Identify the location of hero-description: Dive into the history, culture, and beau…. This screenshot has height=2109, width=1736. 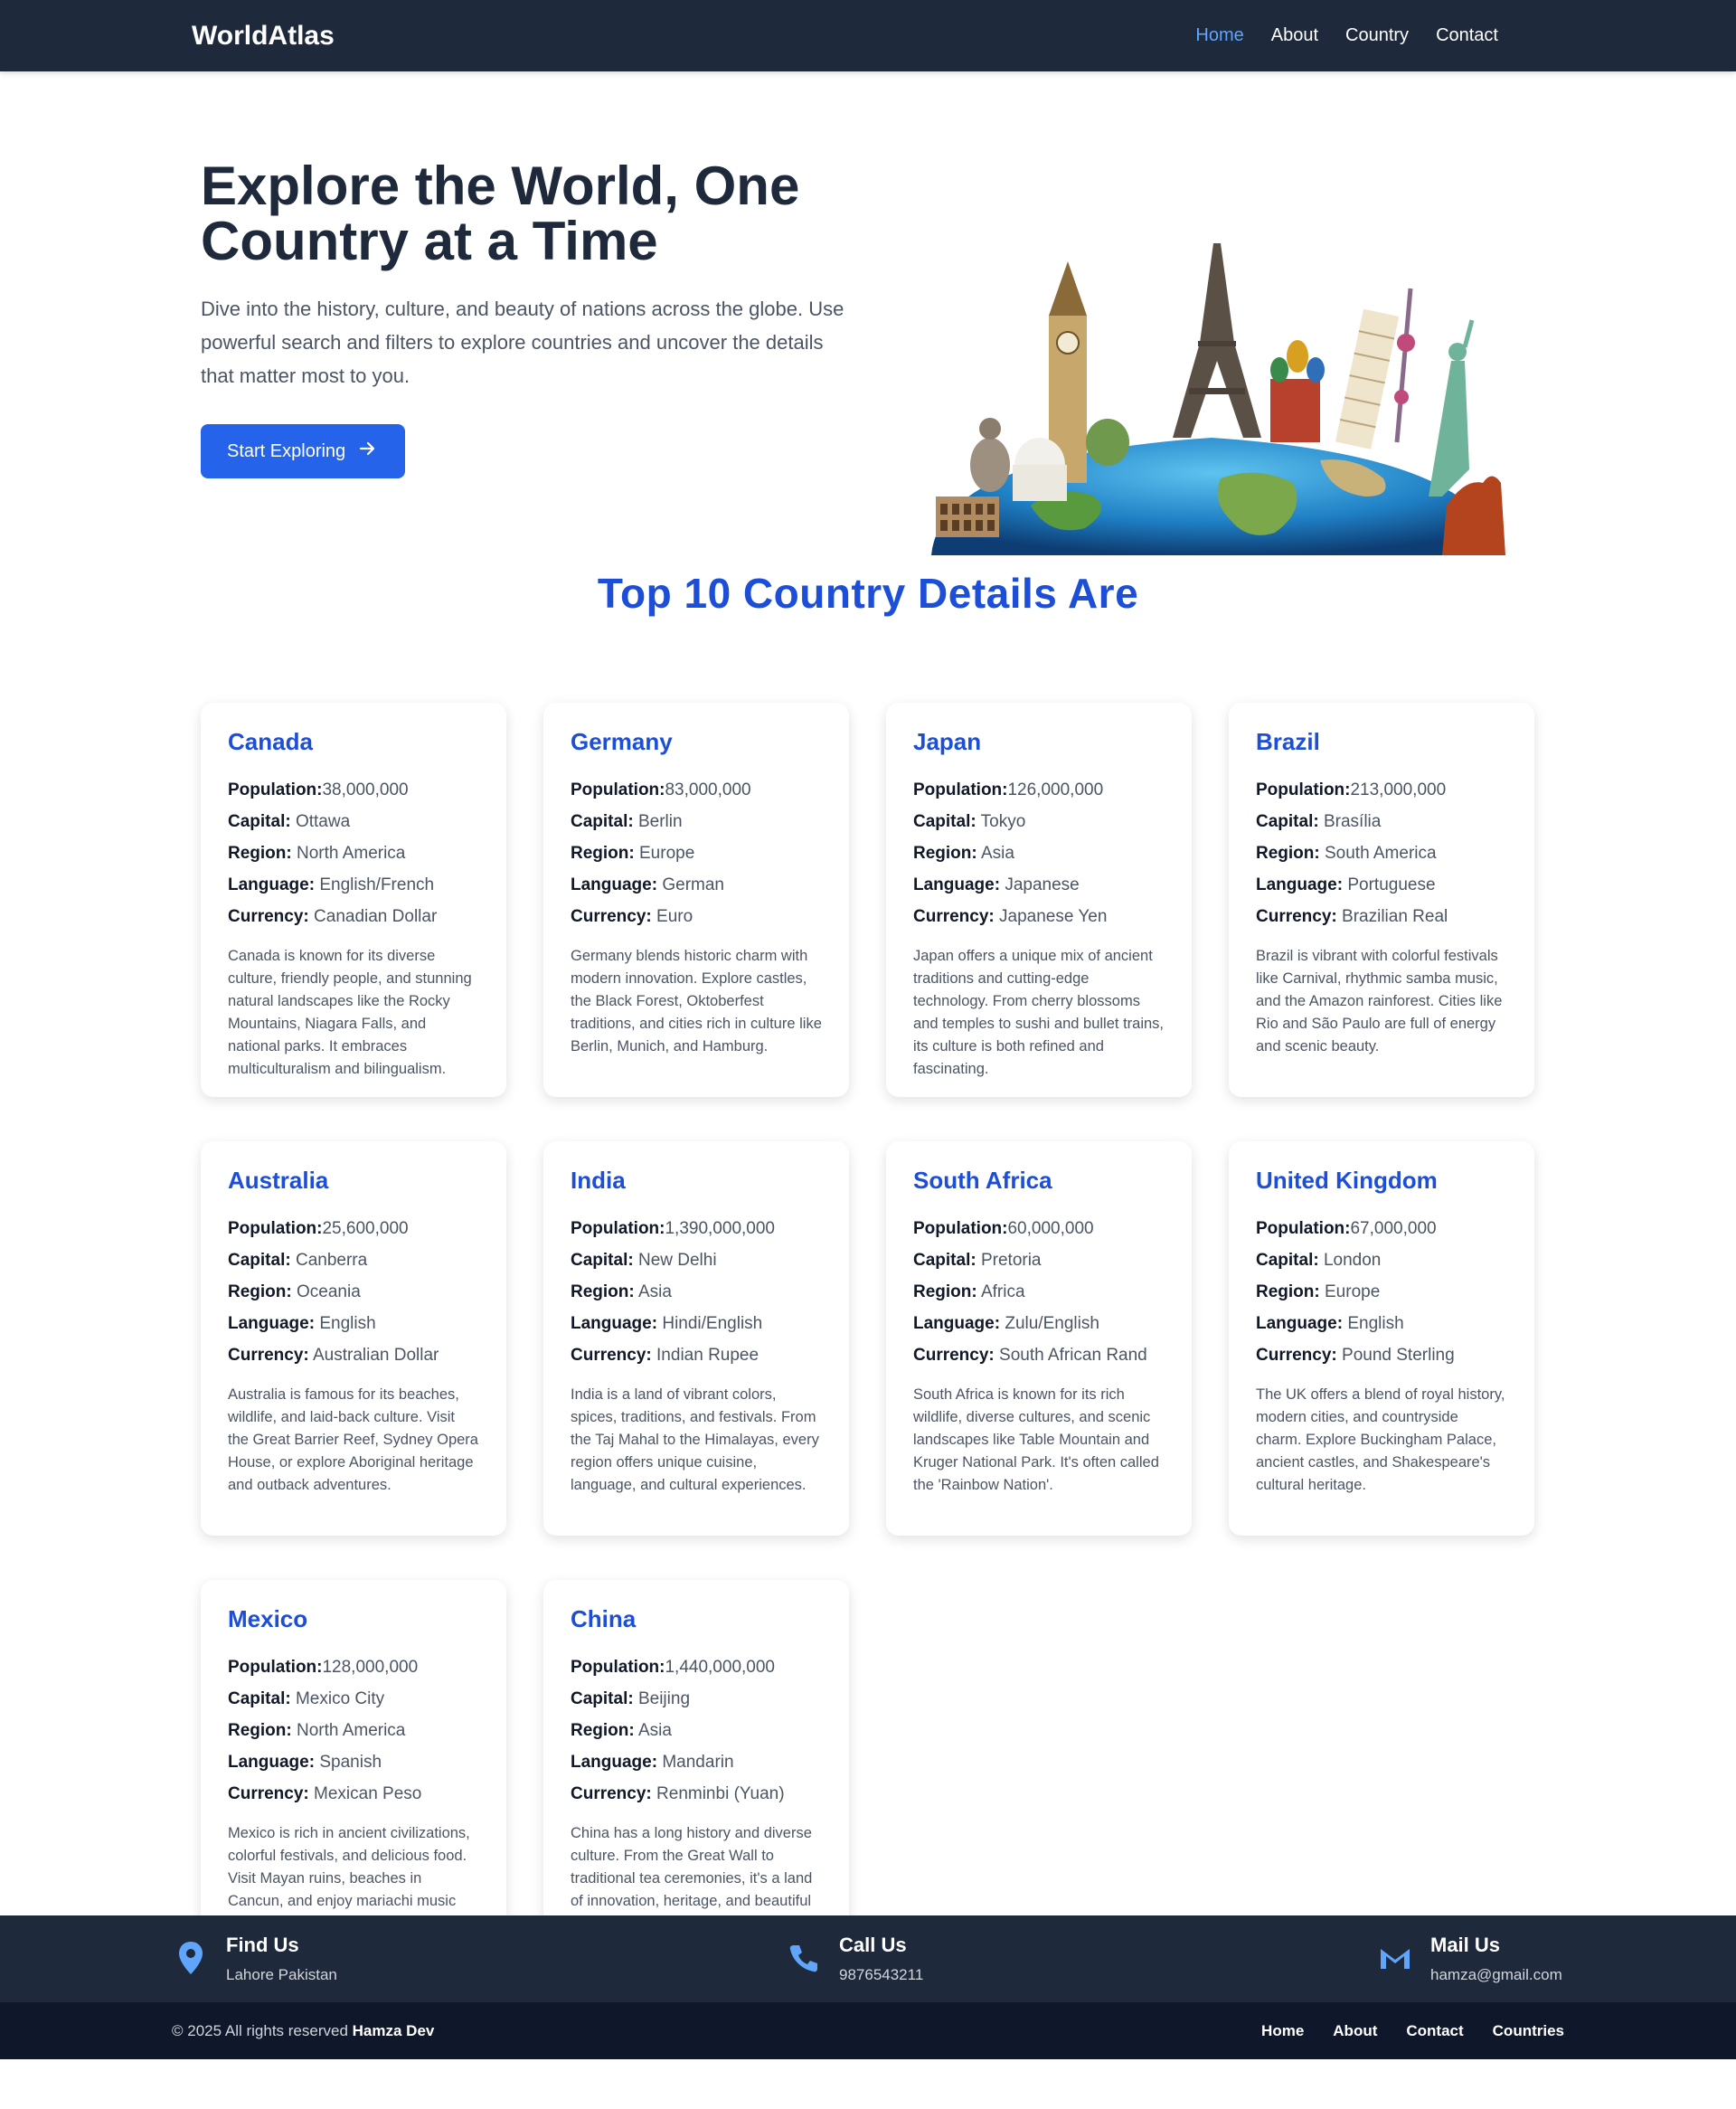
(523, 343).